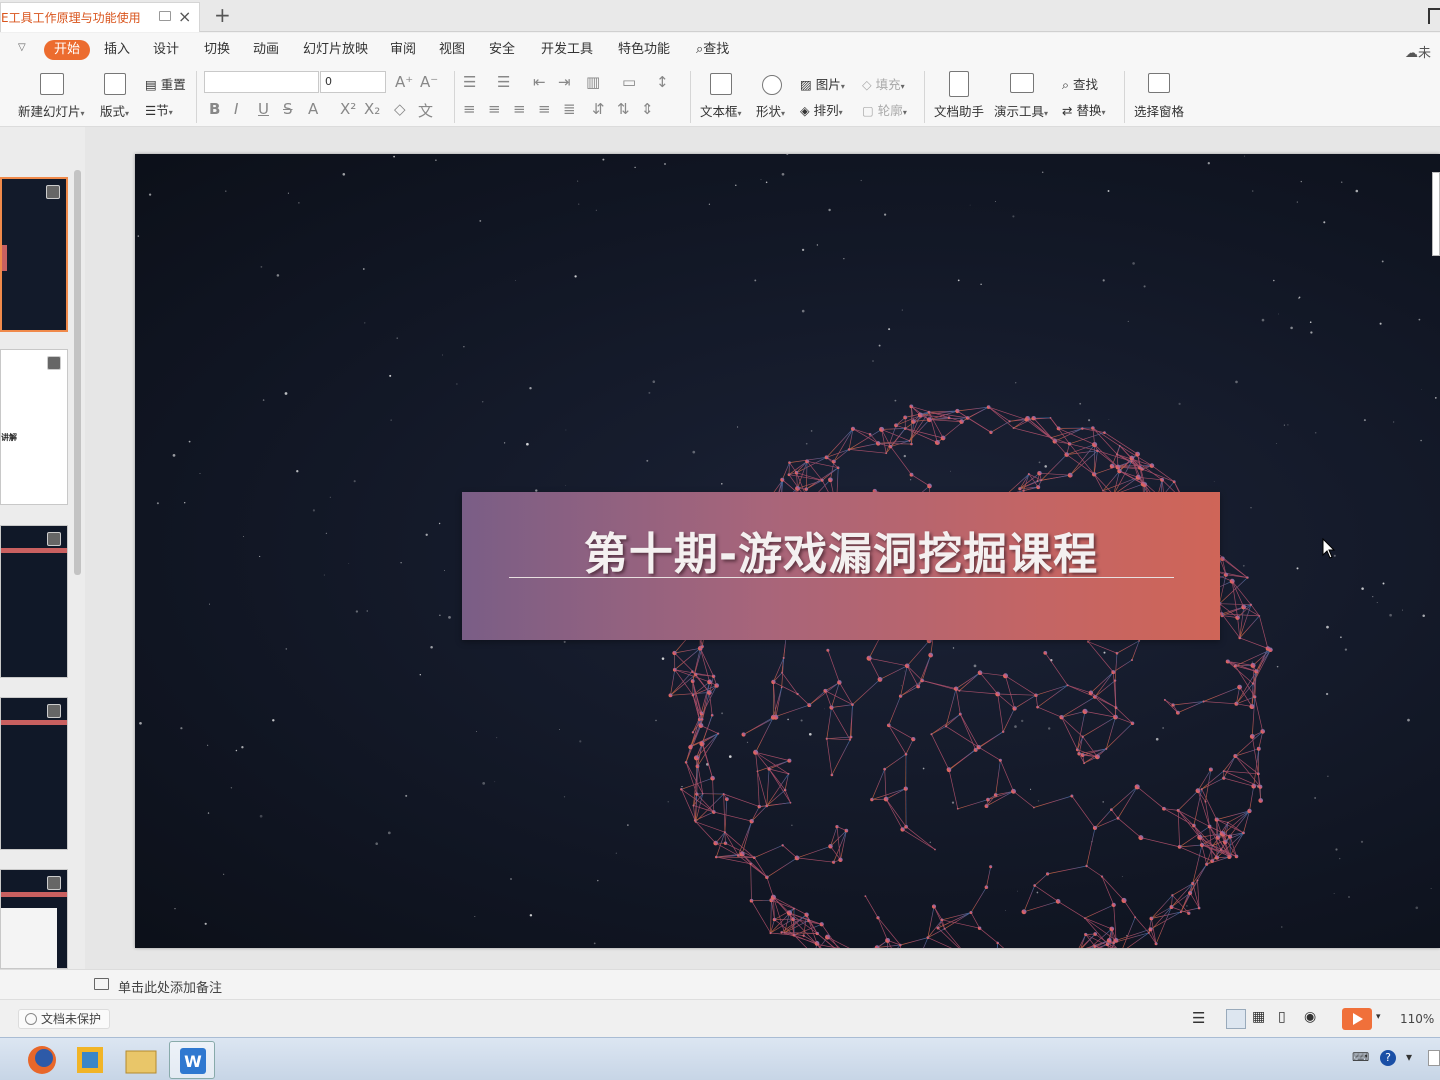 This screenshot has height=1080, width=1440. What do you see at coordinates (1288, 1019) in the screenshot?
I see `reading-view-icon: ▯` at bounding box center [1288, 1019].